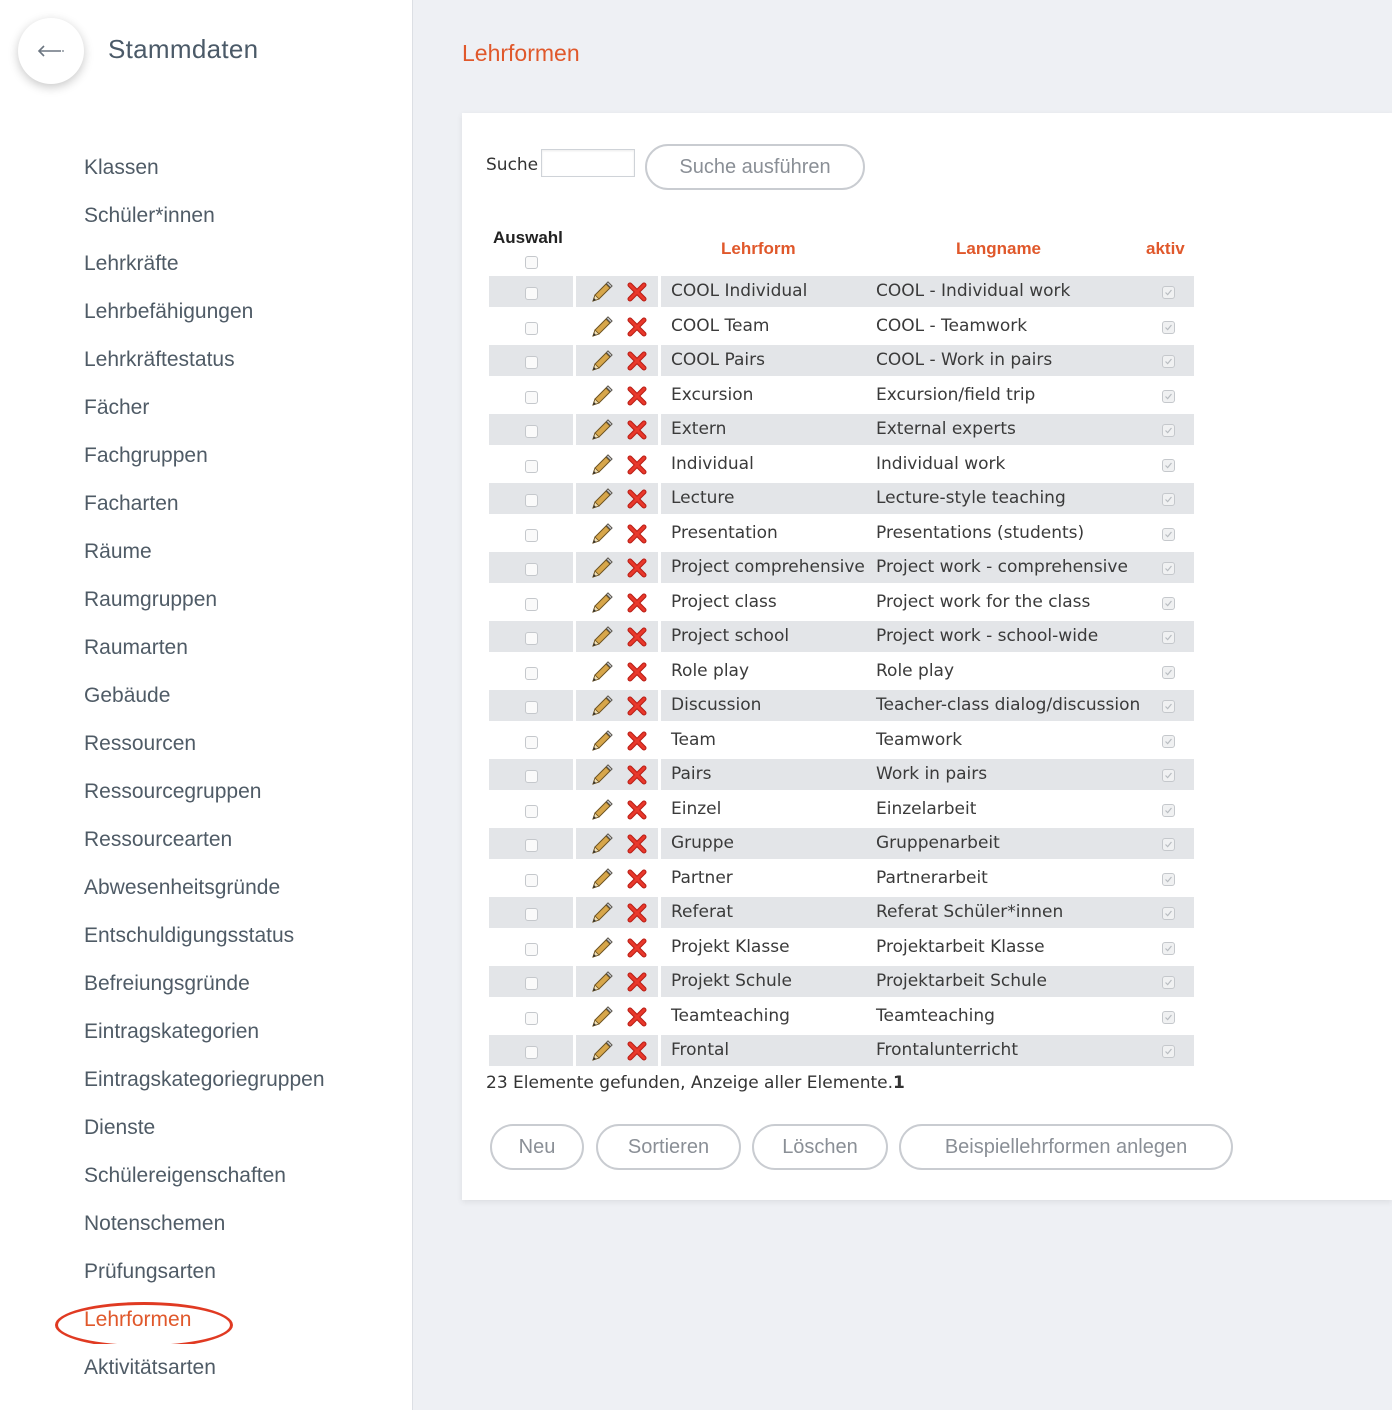 The width and height of the screenshot is (1392, 1410). What do you see at coordinates (167, 888) in the screenshot?
I see `sidebar-item: Abwesenheitsgründe` at bounding box center [167, 888].